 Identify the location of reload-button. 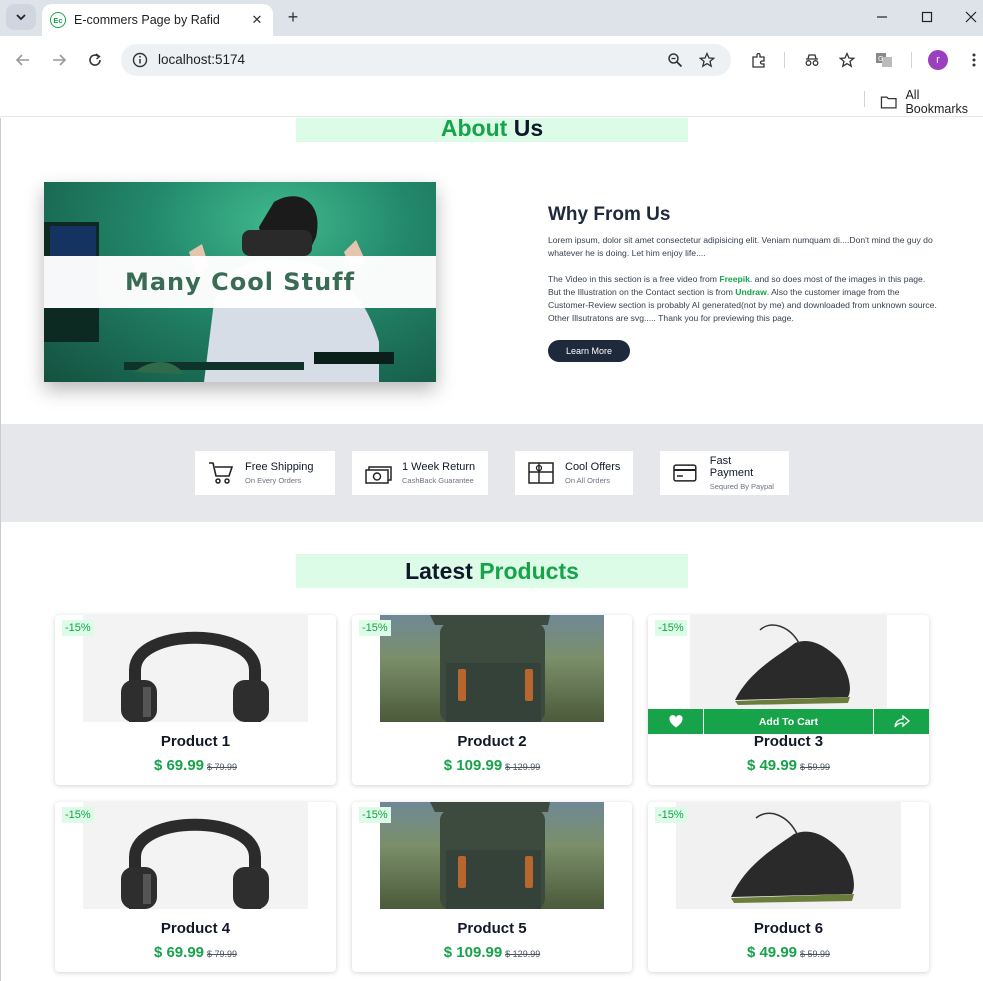
(95, 60).